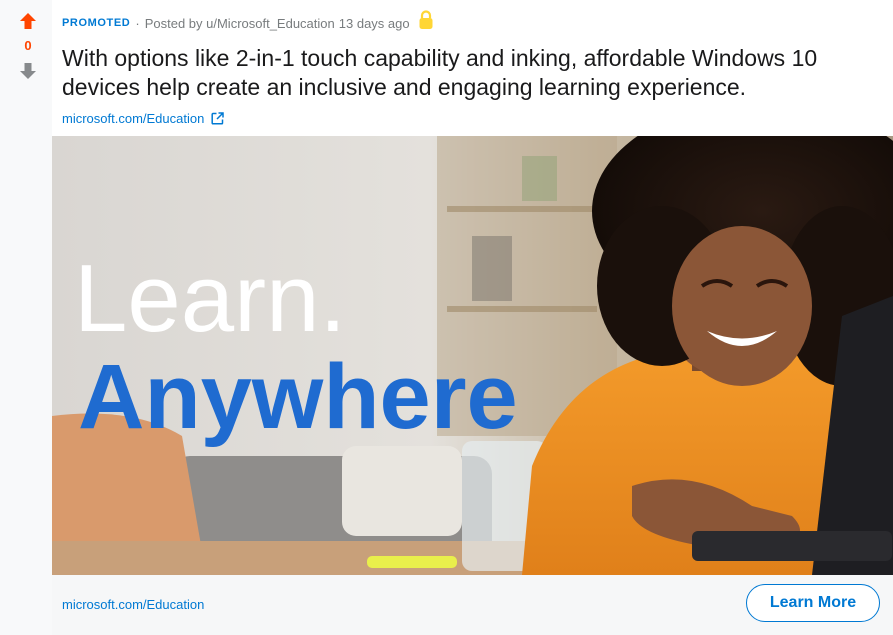 This screenshot has height=635, width=893. Describe the element at coordinates (26, 317) in the screenshot. I see `vote-column: 0` at that location.